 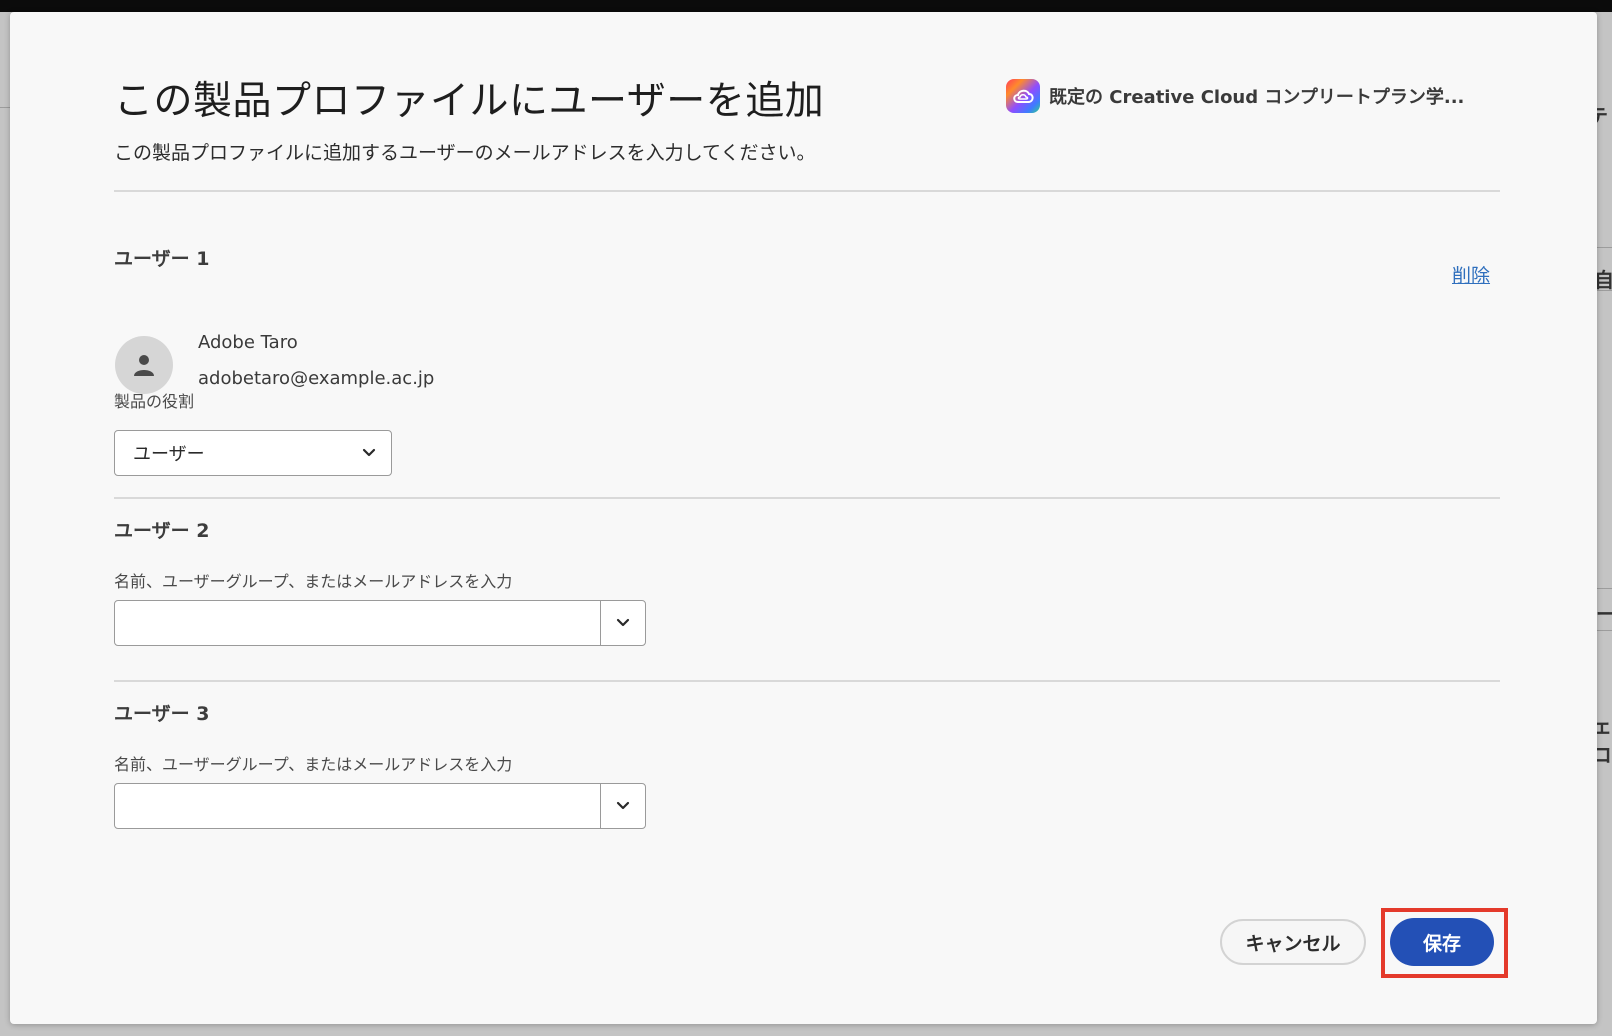 I want to click on header-divider, so click(x=807, y=191).